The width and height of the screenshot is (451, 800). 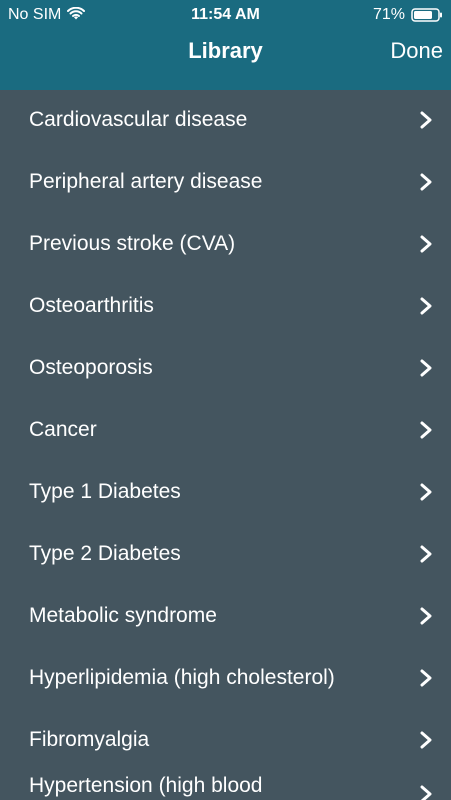 I want to click on list-item-hypertension: Hypertension (high blood, so click(x=225, y=786).